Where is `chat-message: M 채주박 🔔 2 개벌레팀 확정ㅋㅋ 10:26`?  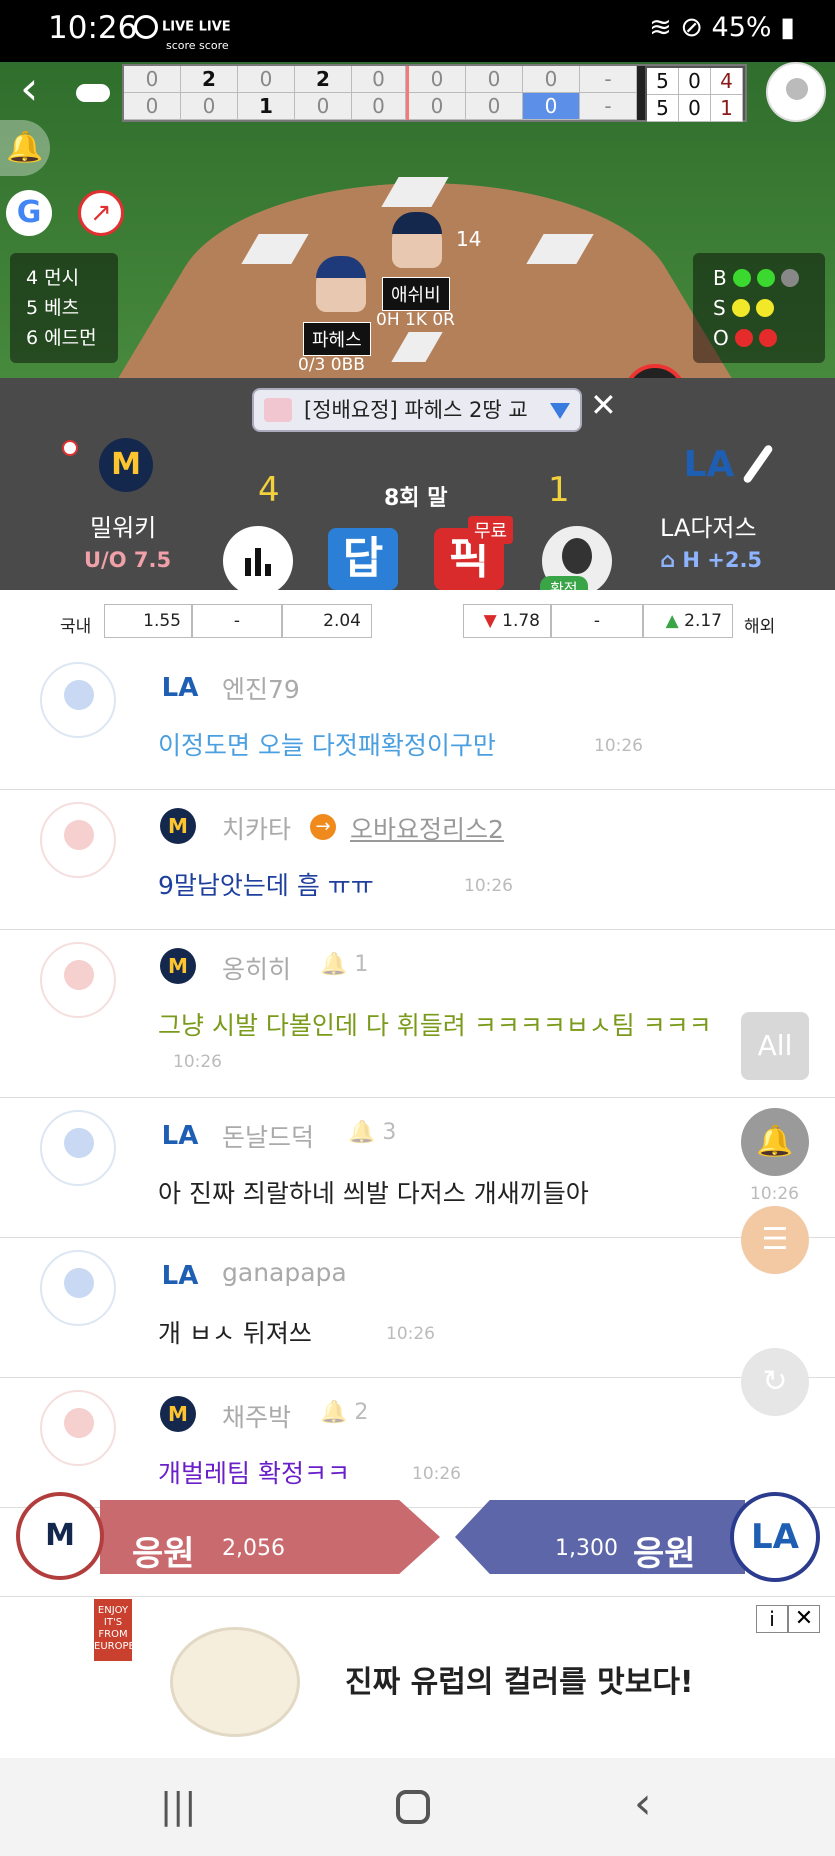 chat-message: M 채주박 🔔 2 개벌레팀 확정ㅋㅋ 10:26 is located at coordinates (417, 1443).